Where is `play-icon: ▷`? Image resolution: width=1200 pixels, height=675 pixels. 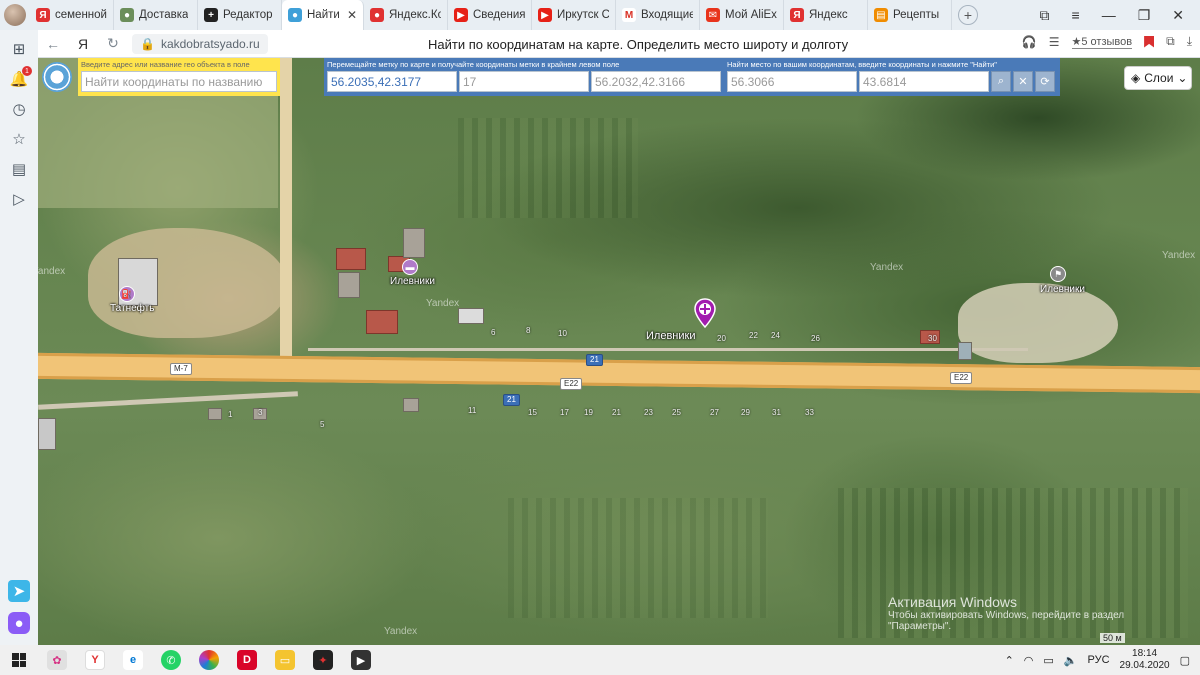
play-icon: ▷ is located at coordinates (19, 199).